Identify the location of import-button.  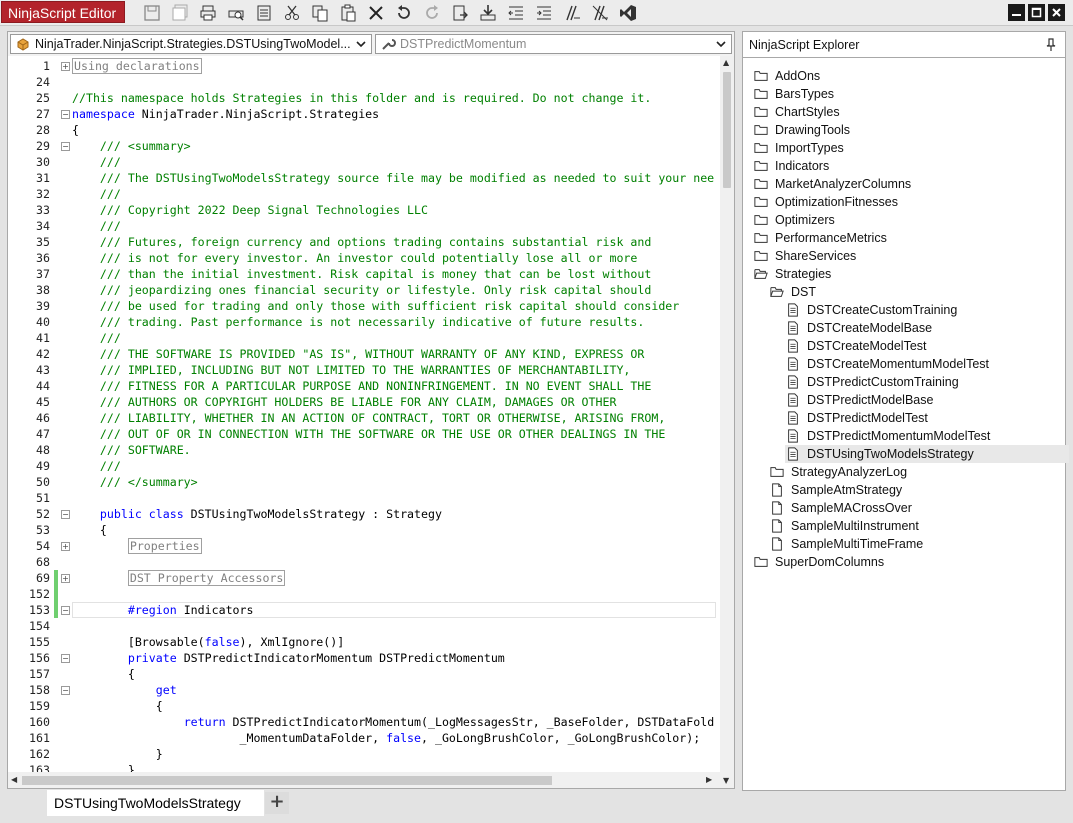
(488, 13).